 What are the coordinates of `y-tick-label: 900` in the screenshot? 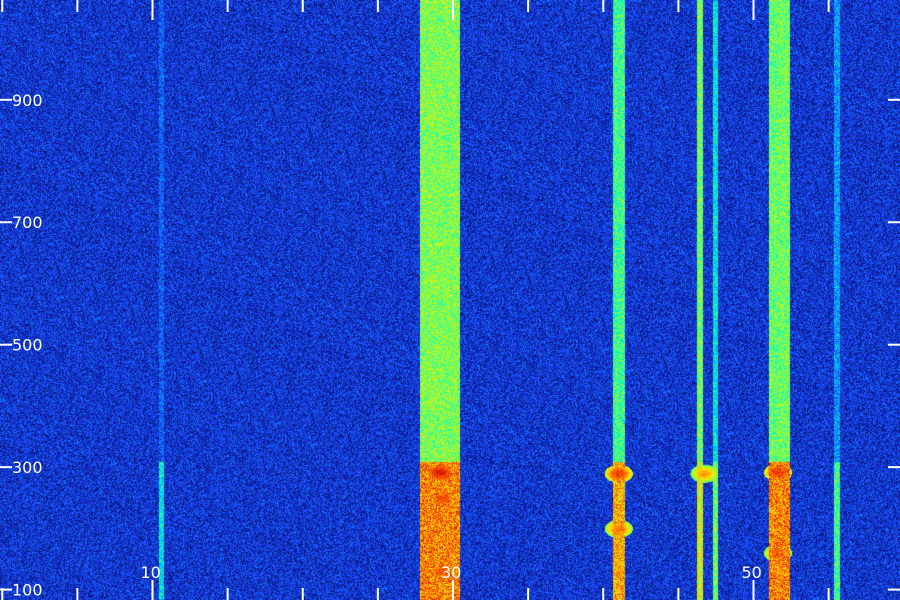 It's located at (27, 100).